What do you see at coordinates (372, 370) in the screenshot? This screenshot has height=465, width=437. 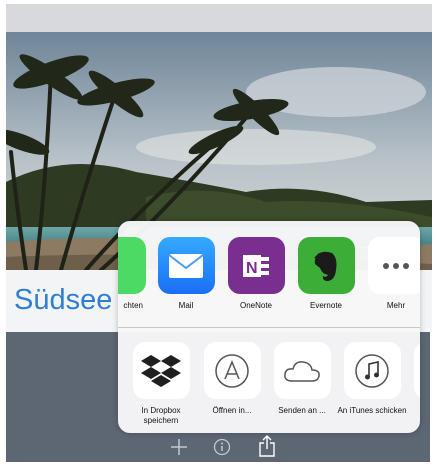 I see `itunes-icon` at bounding box center [372, 370].